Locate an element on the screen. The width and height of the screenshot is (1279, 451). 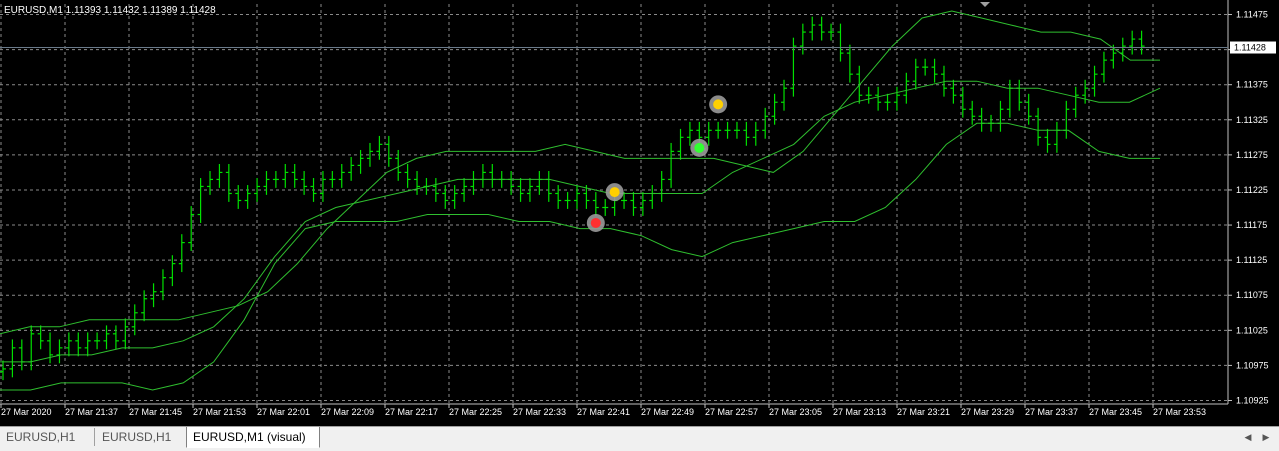
x-tick-label: 27 Mar 22:41 is located at coordinates (603, 412).